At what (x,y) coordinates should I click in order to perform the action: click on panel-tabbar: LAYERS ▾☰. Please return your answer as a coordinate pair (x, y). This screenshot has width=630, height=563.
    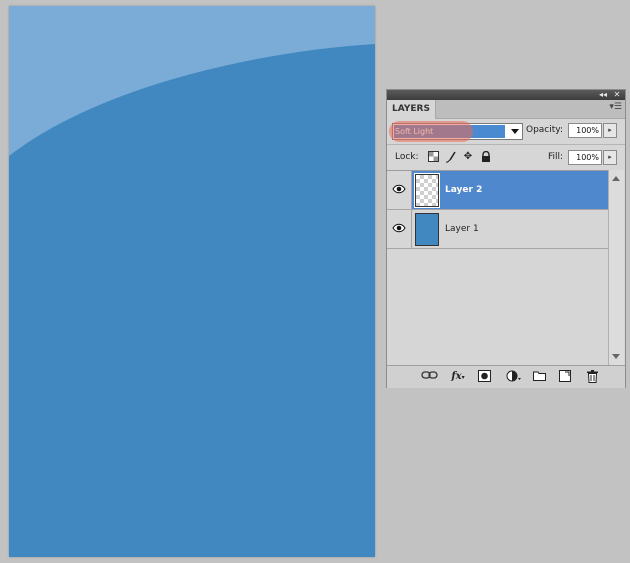
    Looking at the image, I should click on (506, 109).